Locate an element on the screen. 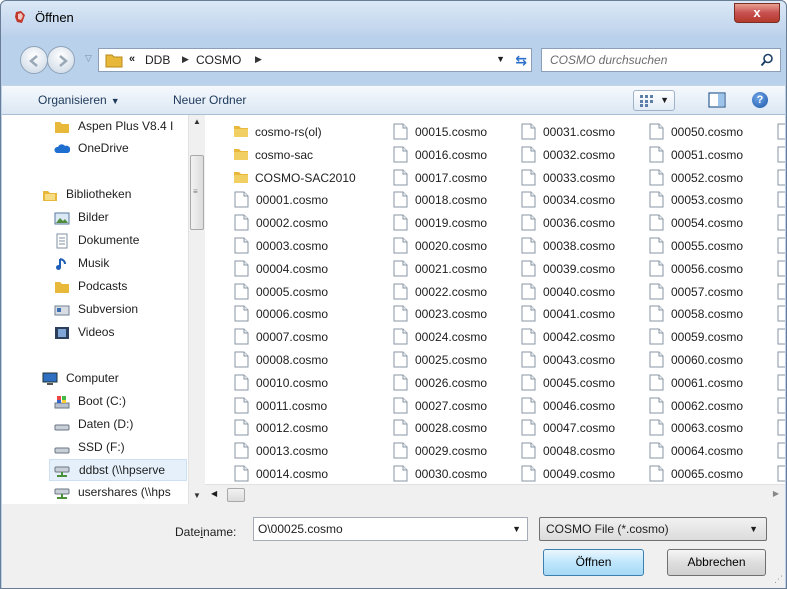 The image size is (787, 589). file-name: 00022.cosmo is located at coordinates (451, 291).